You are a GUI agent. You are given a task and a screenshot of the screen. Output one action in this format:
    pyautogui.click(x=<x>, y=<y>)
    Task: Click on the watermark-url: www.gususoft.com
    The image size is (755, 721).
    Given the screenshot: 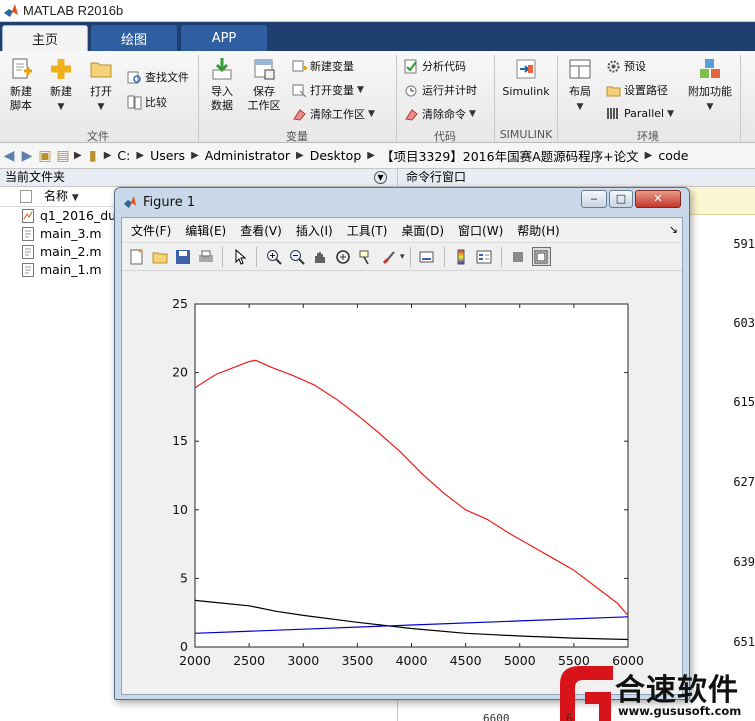 What is the action you would take?
    pyautogui.click(x=680, y=711)
    